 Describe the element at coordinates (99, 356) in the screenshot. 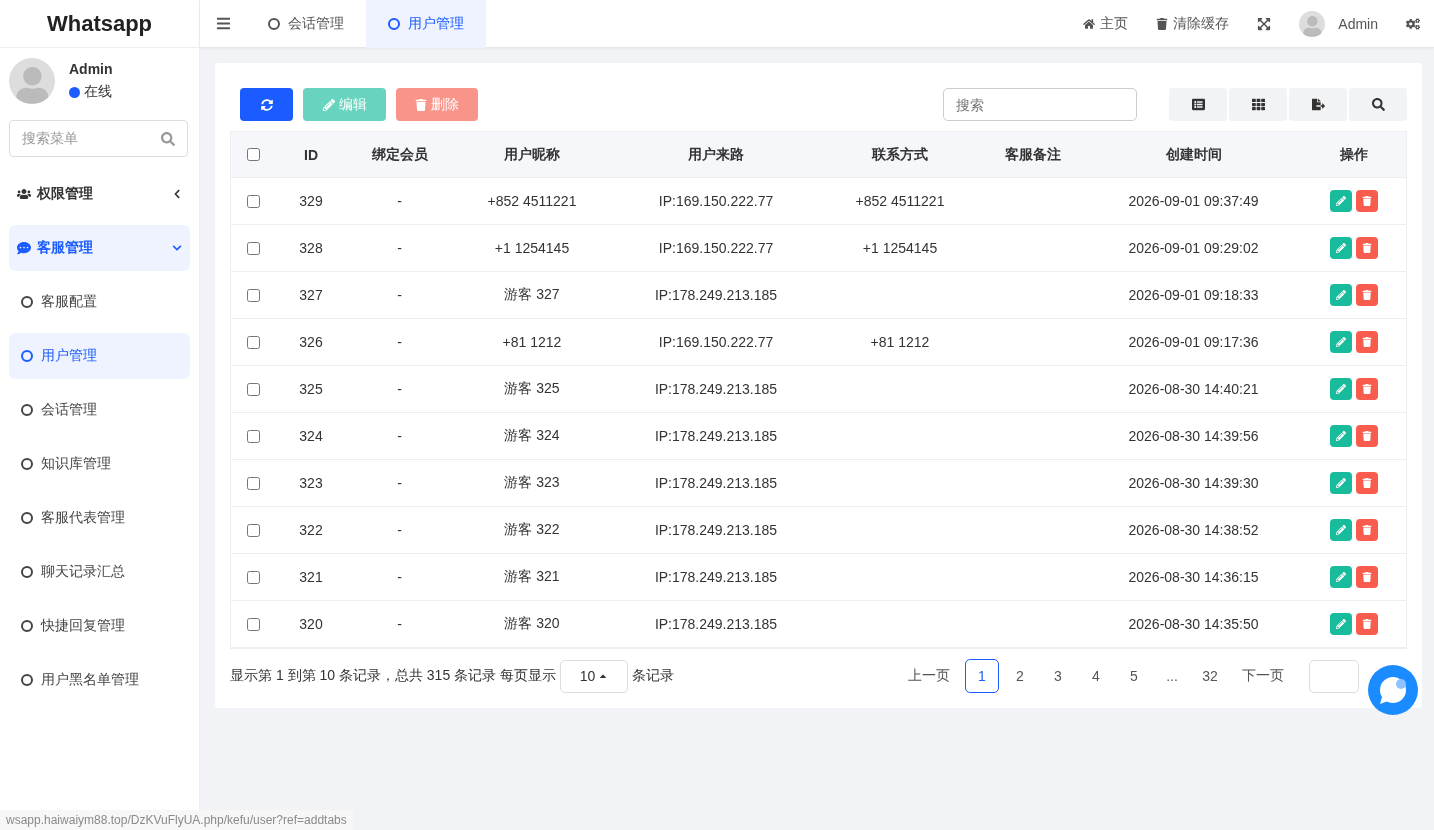

I see `sidebar-item: 用户管理` at that location.